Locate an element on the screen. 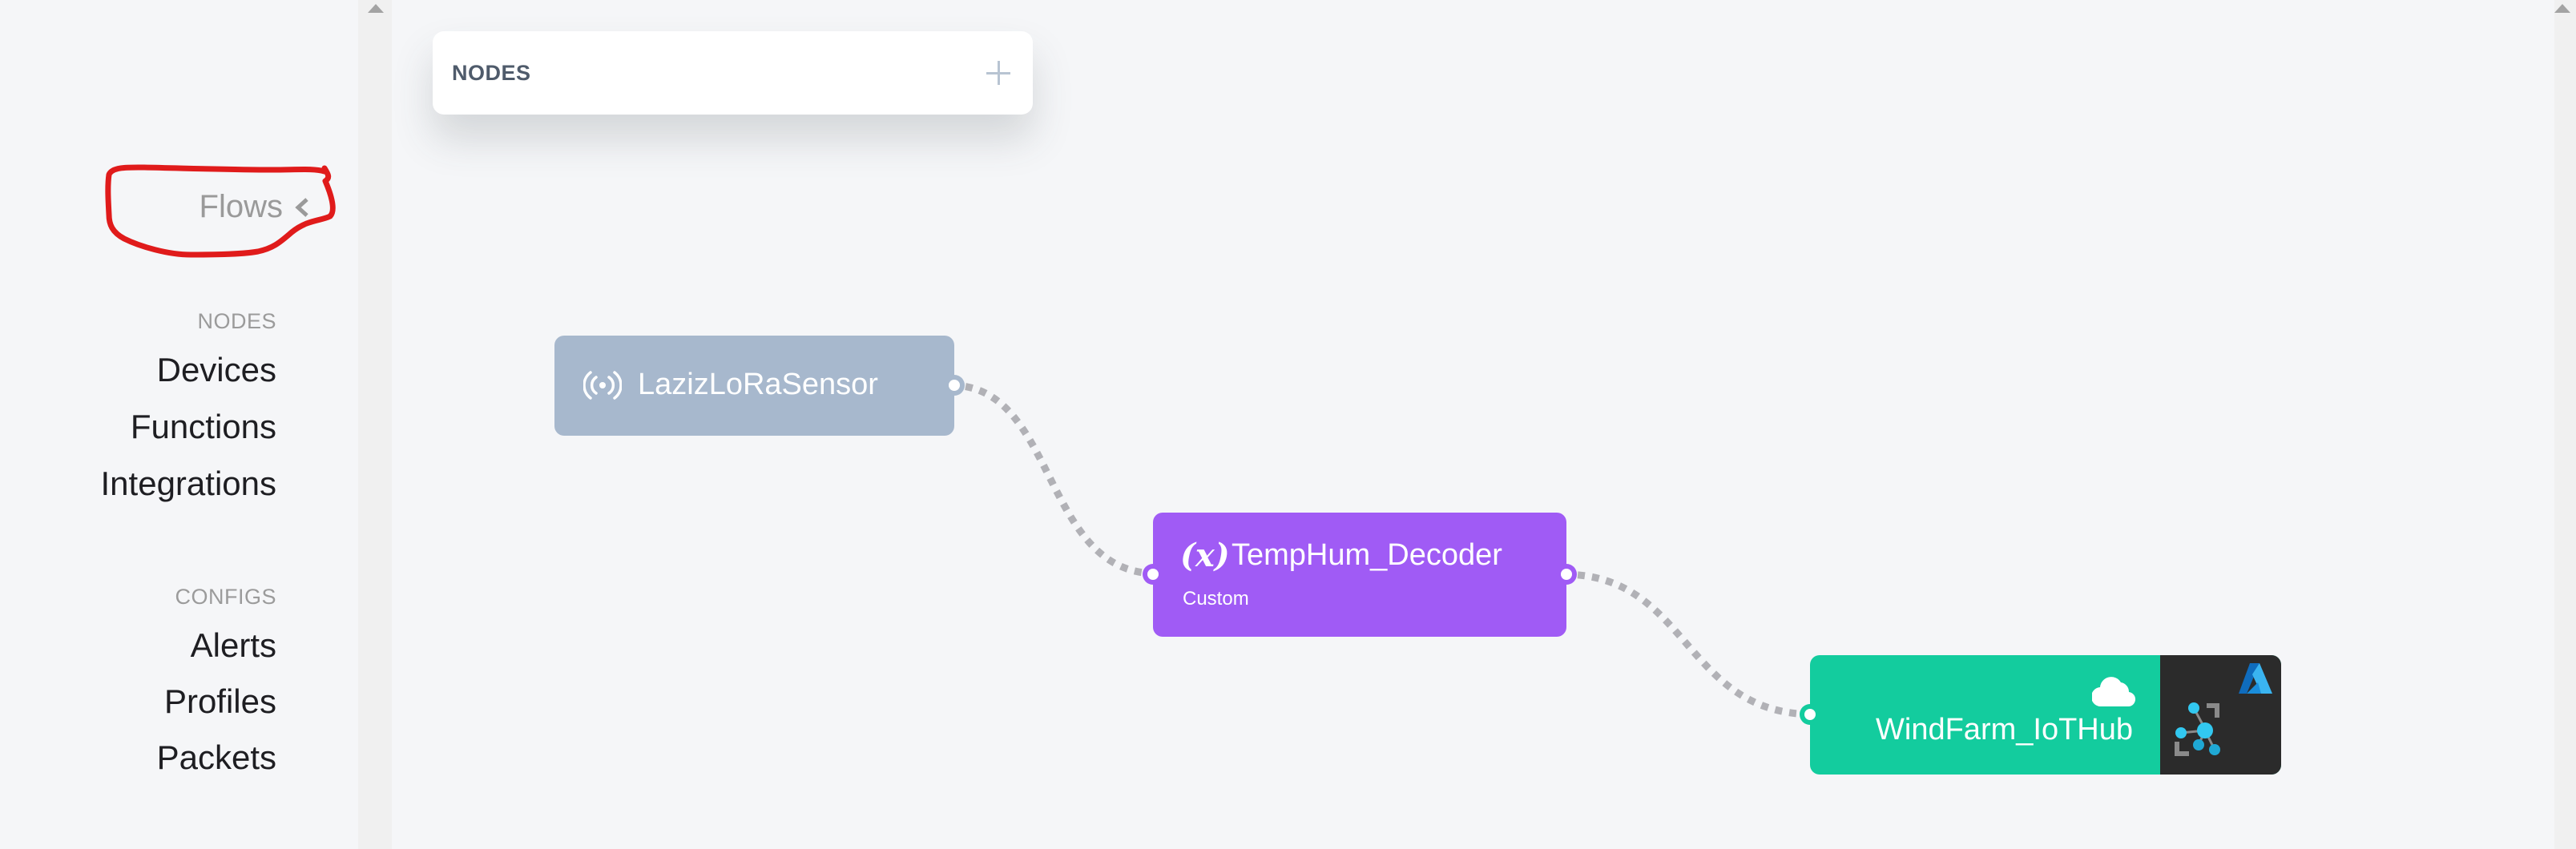 The height and width of the screenshot is (849, 2576). radio-signal-icon is located at coordinates (602, 385).